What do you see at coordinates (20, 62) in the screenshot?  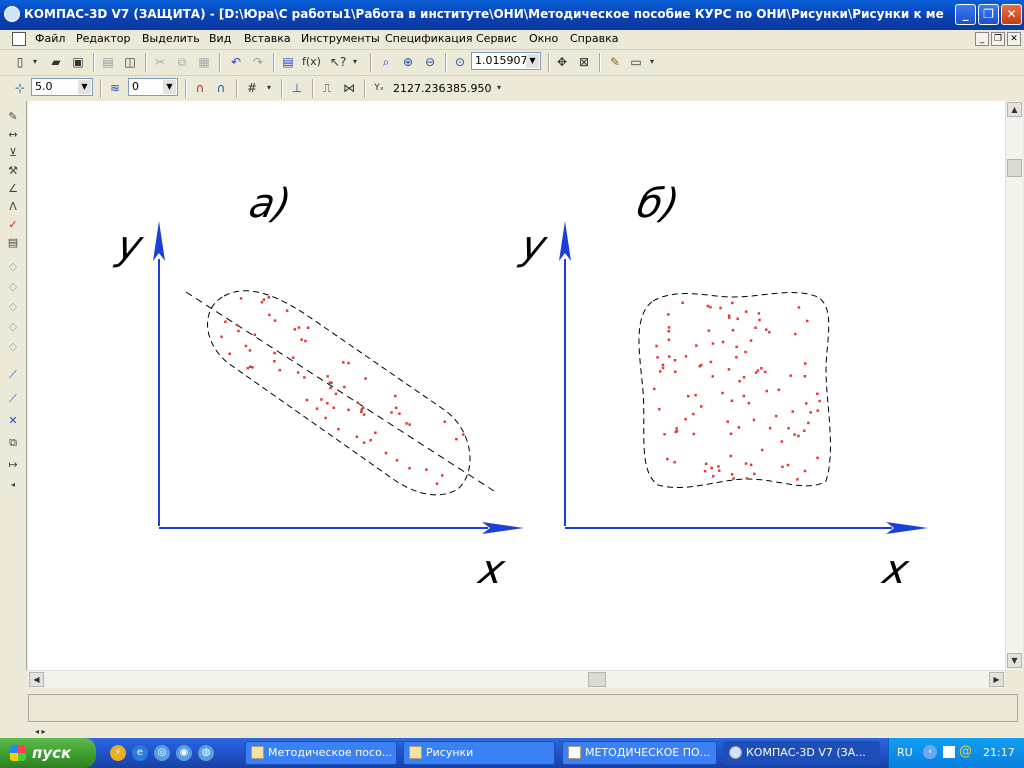 I see `new-document-icon: ▯` at bounding box center [20, 62].